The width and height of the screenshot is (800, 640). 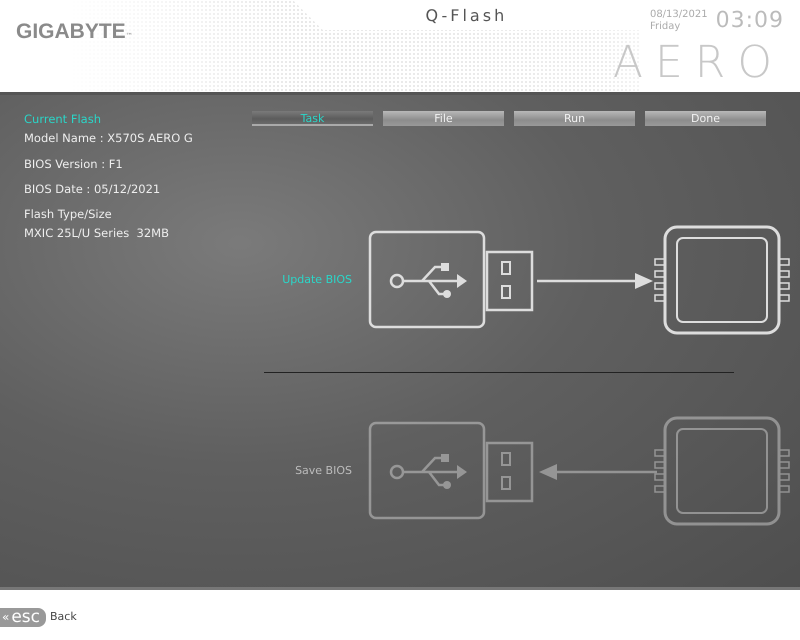 I want to click on action-option: Save BIOS, so click(x=302, y=471).